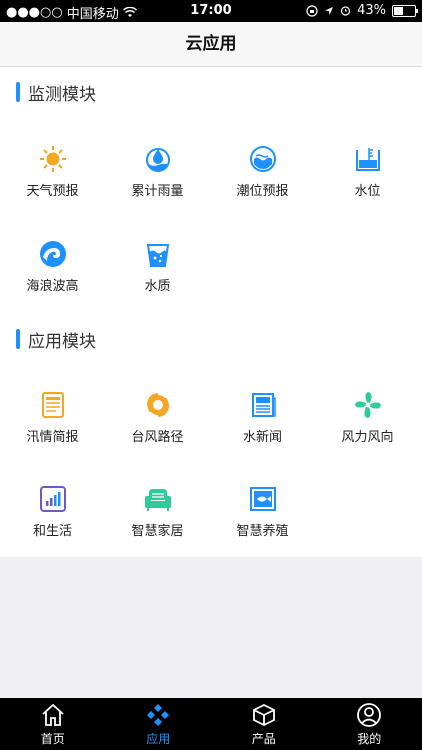 This screenshot has width=422, height=750. What do you see at coordinates (263, 739) in the screenshot?
I see `tab-label: 产品` at bounding box center [263, 739].